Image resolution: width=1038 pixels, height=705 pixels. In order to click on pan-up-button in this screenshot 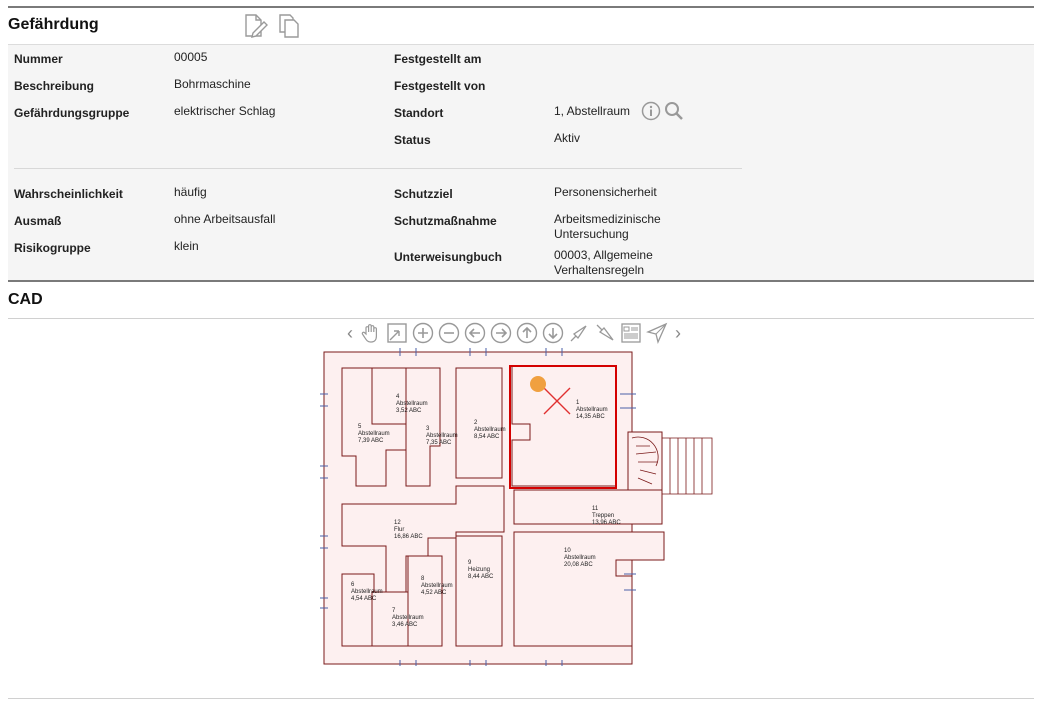, I will do `click(527, 333)`.